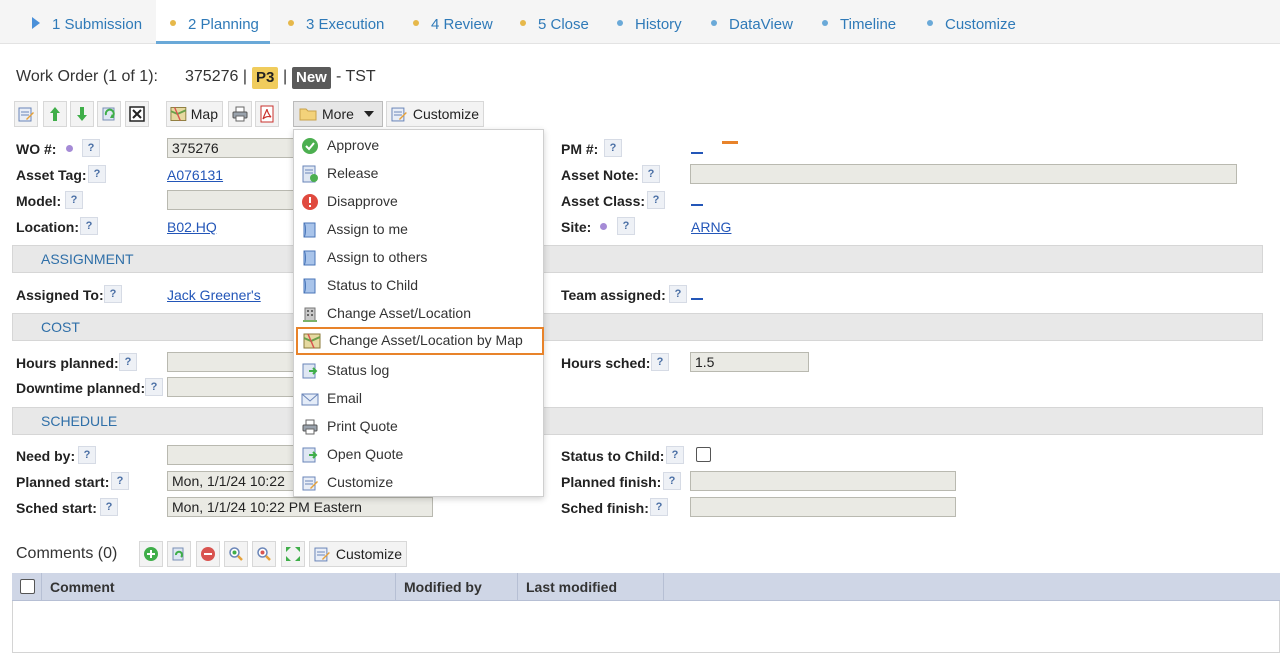  I want to click on refresh-button, so click(109, 114).